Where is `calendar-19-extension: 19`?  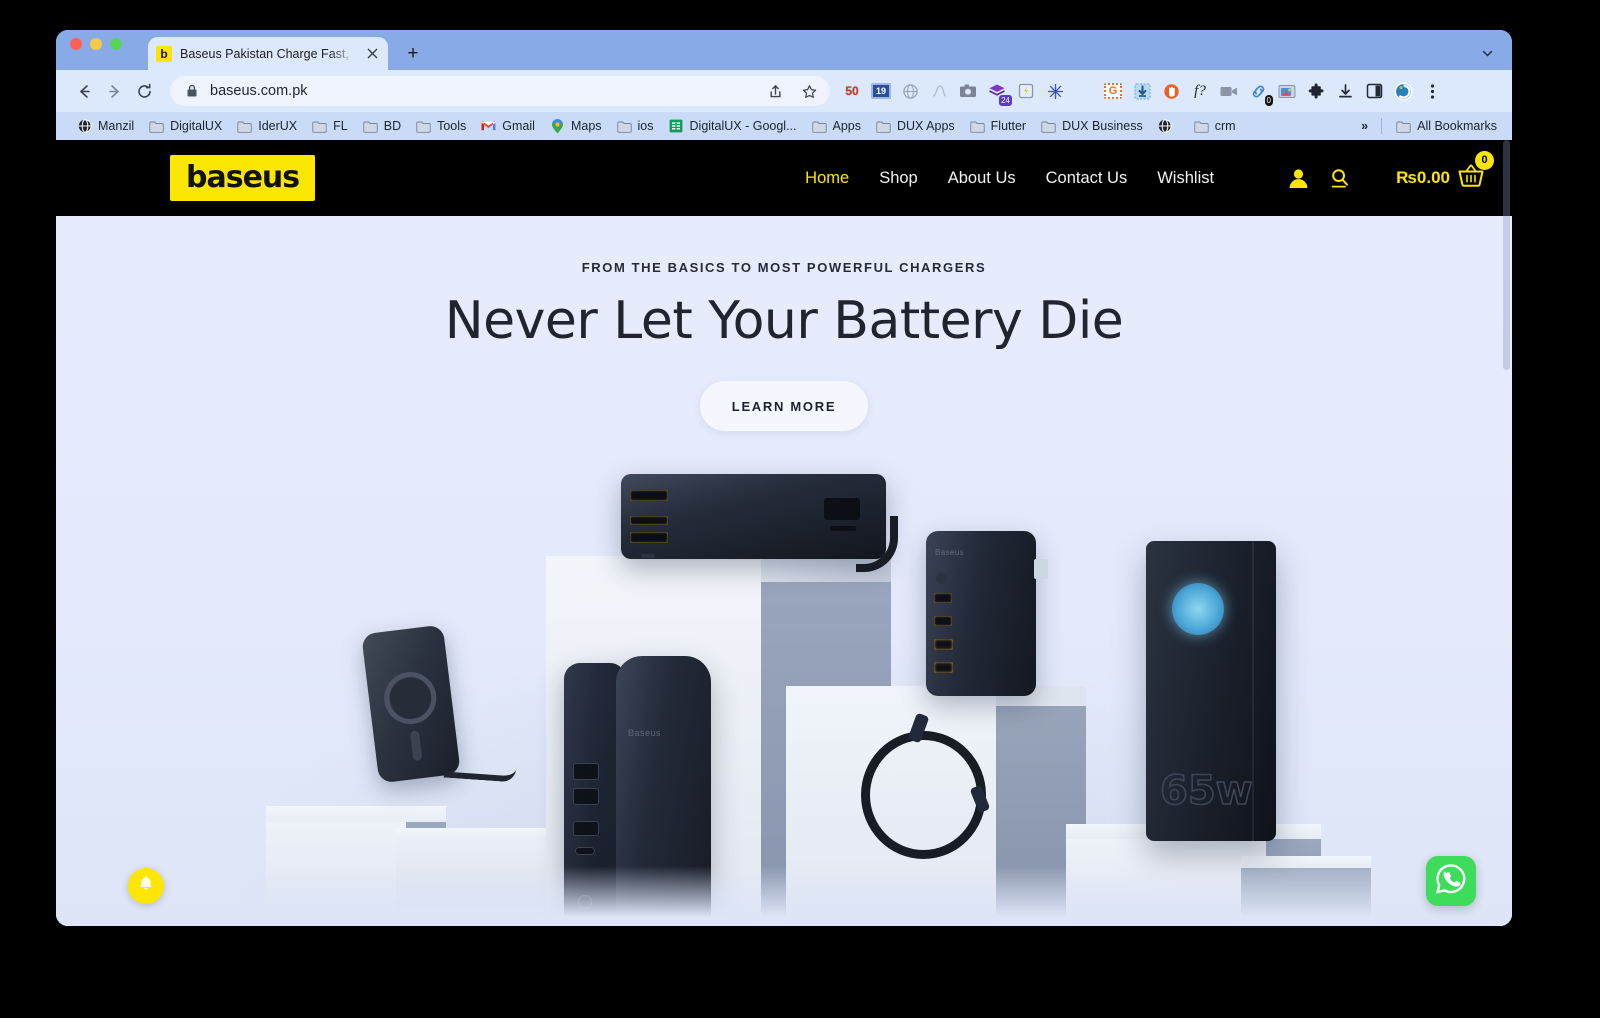 calendar-19-extension: 19 is located at coordinates (881, 91).